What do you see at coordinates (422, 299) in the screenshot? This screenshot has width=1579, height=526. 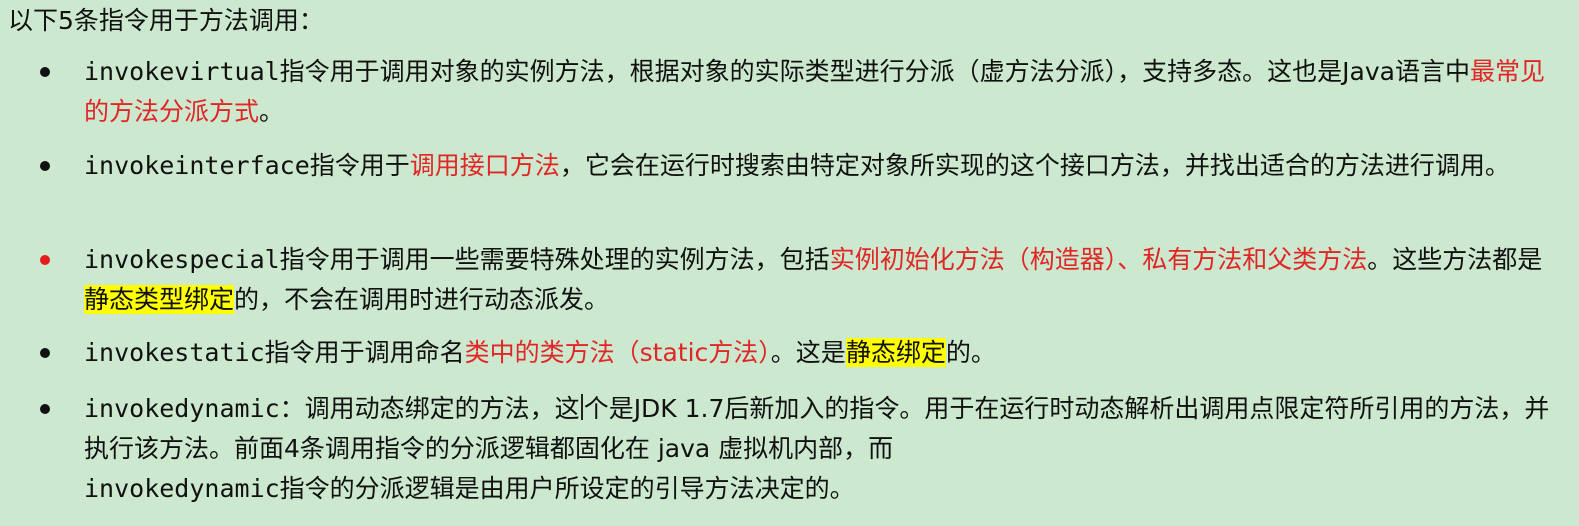 I see `description-text: 的，不会在调用时进行动态派发。` at bounding box center [422, 299].